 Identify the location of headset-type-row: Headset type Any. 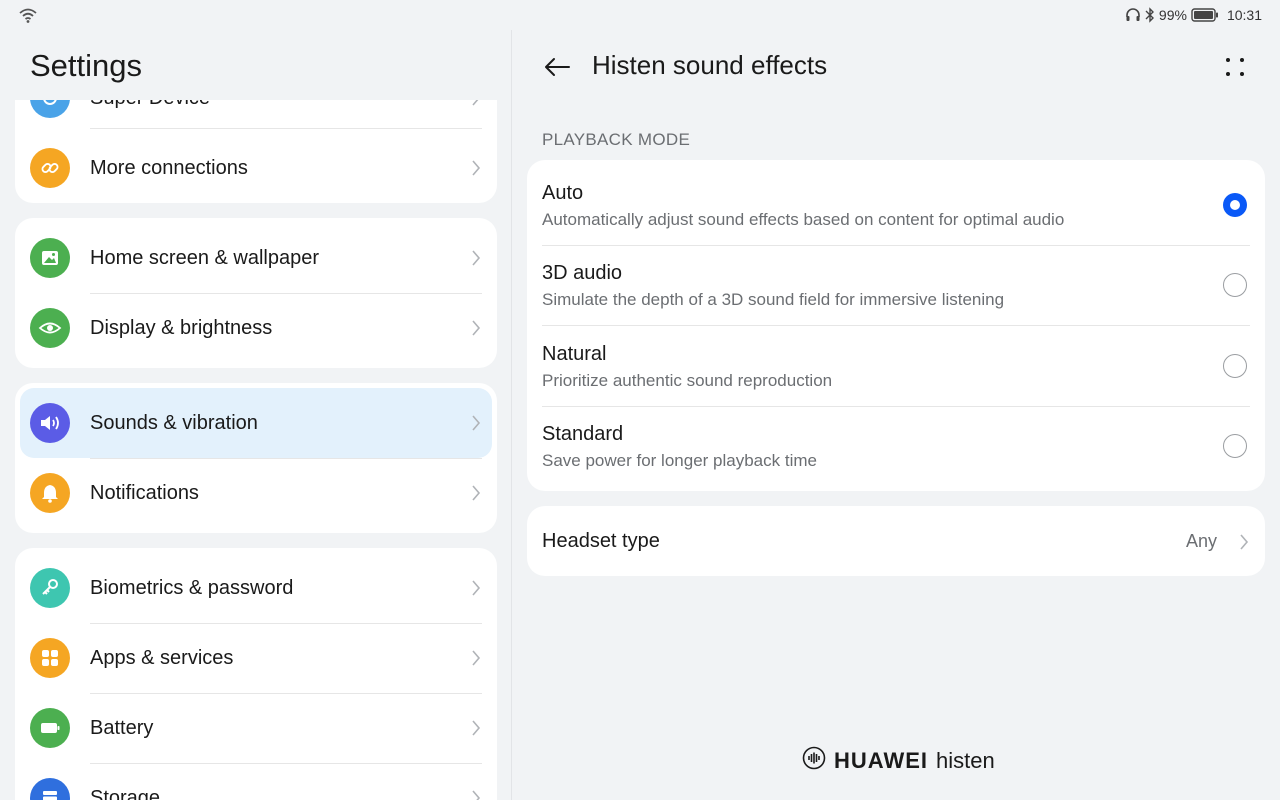
(896, 541).